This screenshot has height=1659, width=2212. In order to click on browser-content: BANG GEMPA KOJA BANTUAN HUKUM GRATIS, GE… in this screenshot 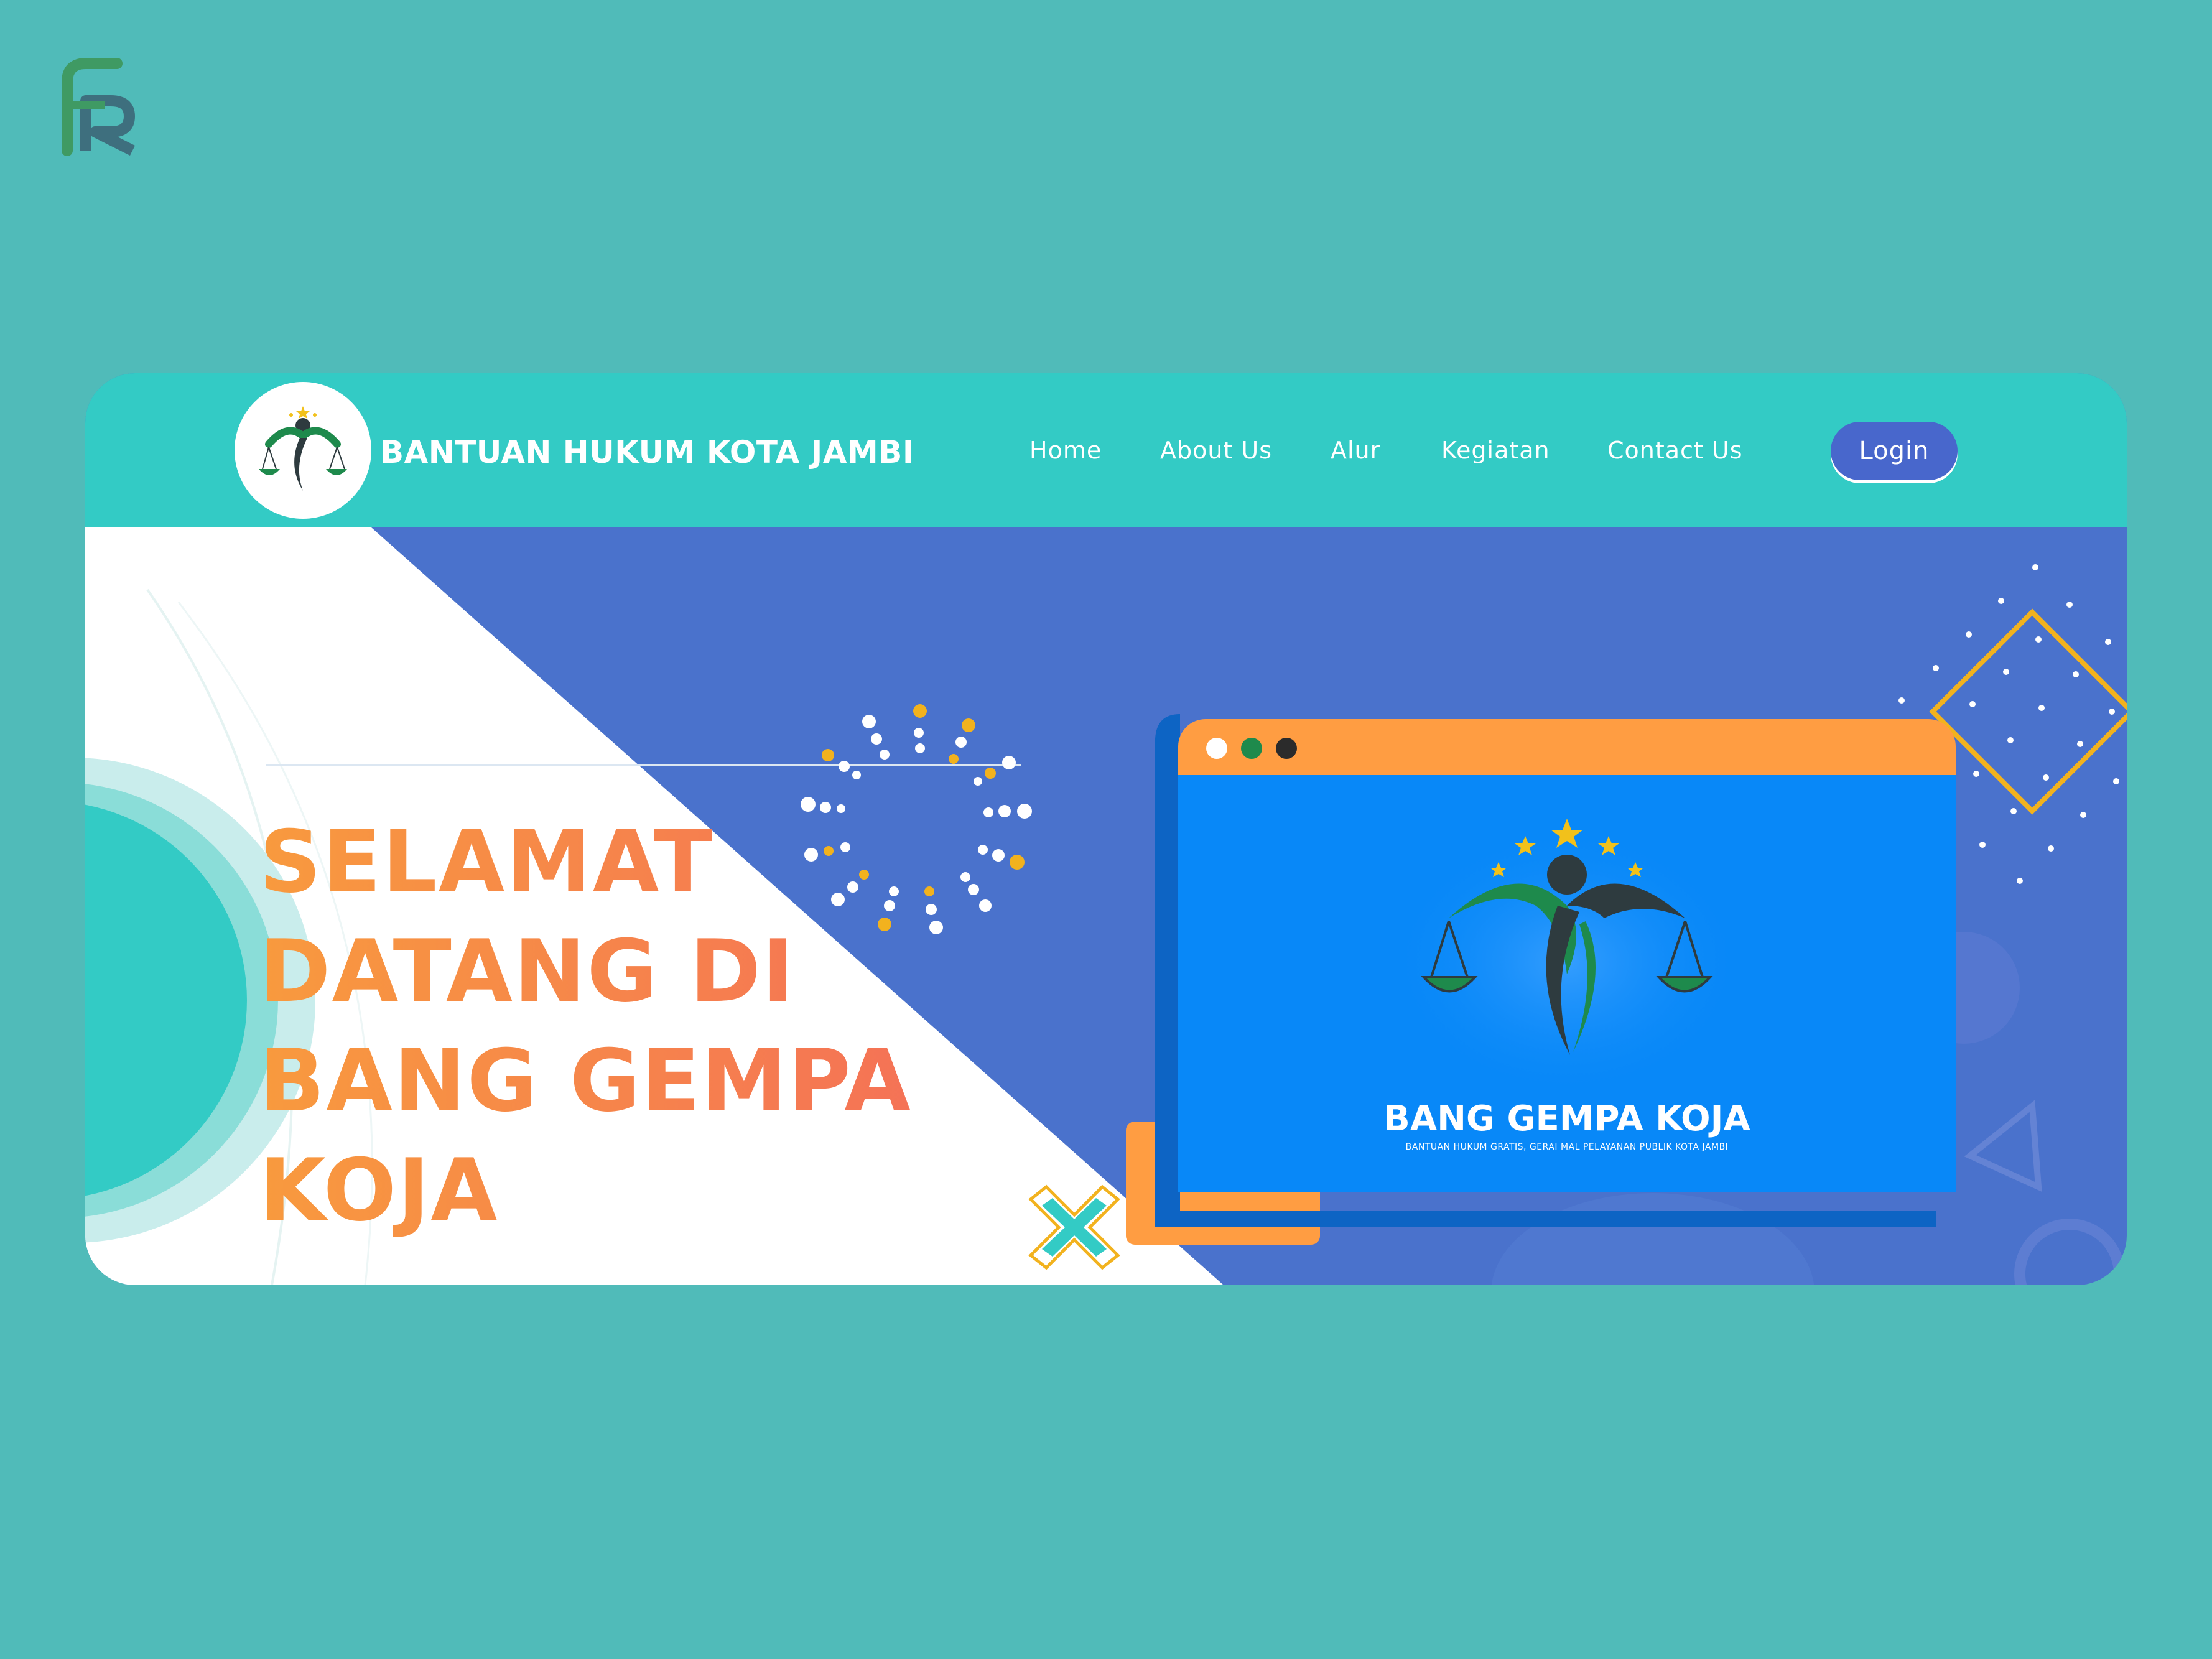, I will do `click(1567, 983)`.